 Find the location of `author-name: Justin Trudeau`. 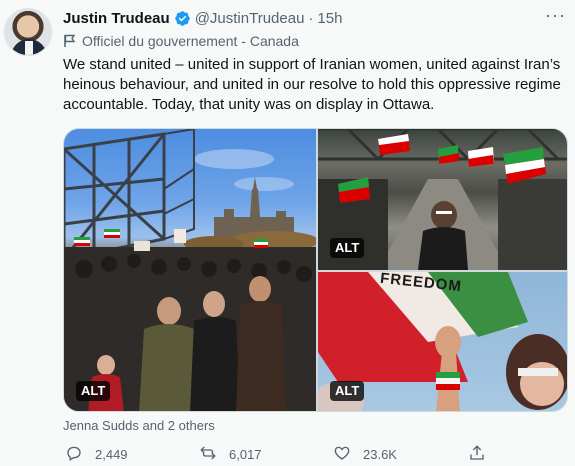

author-name: Justin Trudeau is located at coordinates (116, 18).